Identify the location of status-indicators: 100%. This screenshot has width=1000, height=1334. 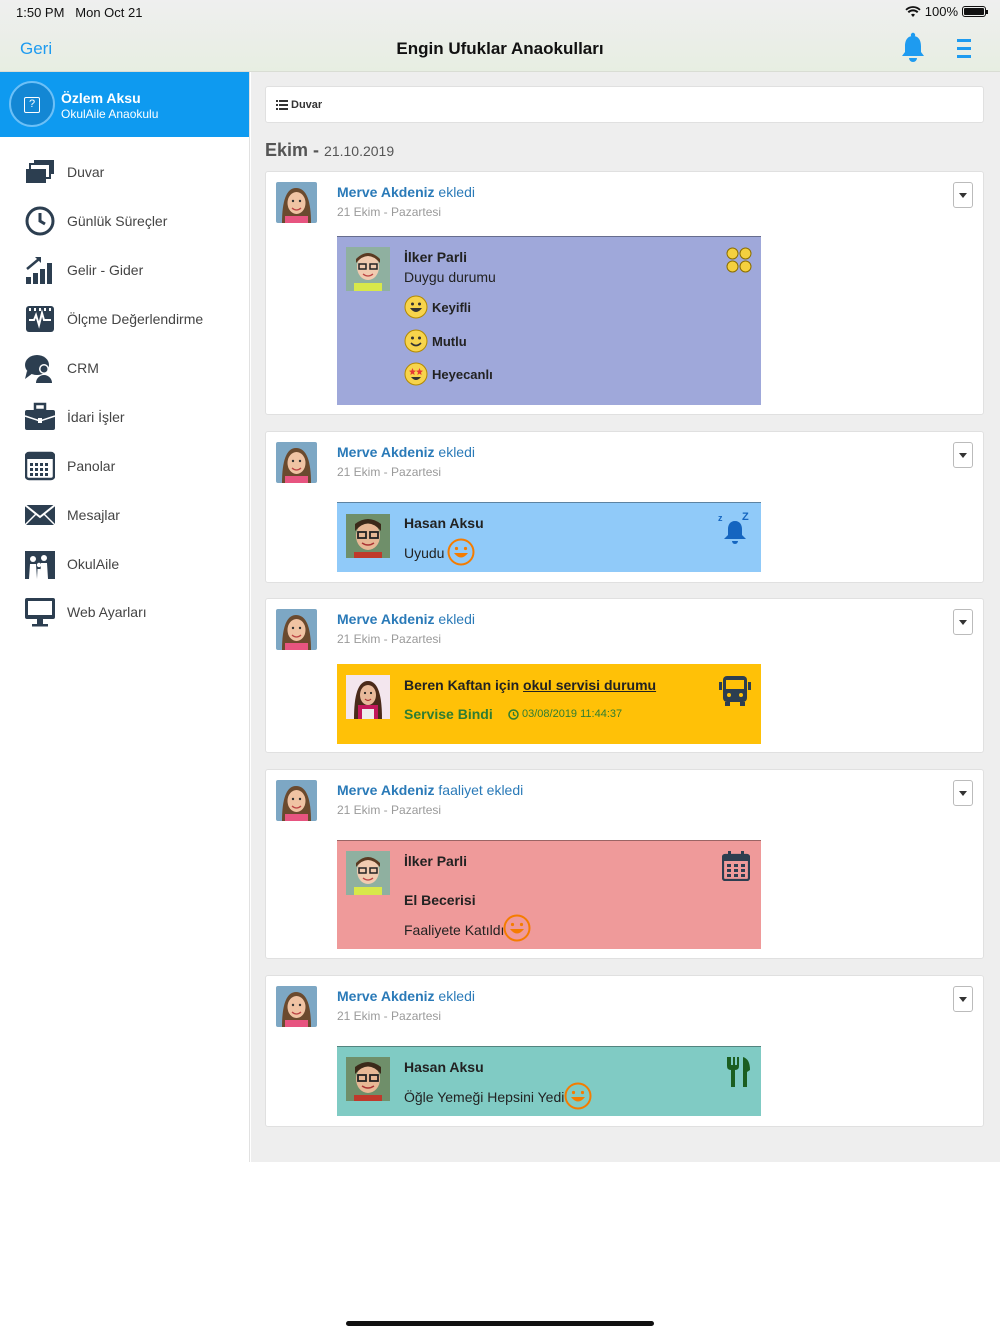
(946, 11).